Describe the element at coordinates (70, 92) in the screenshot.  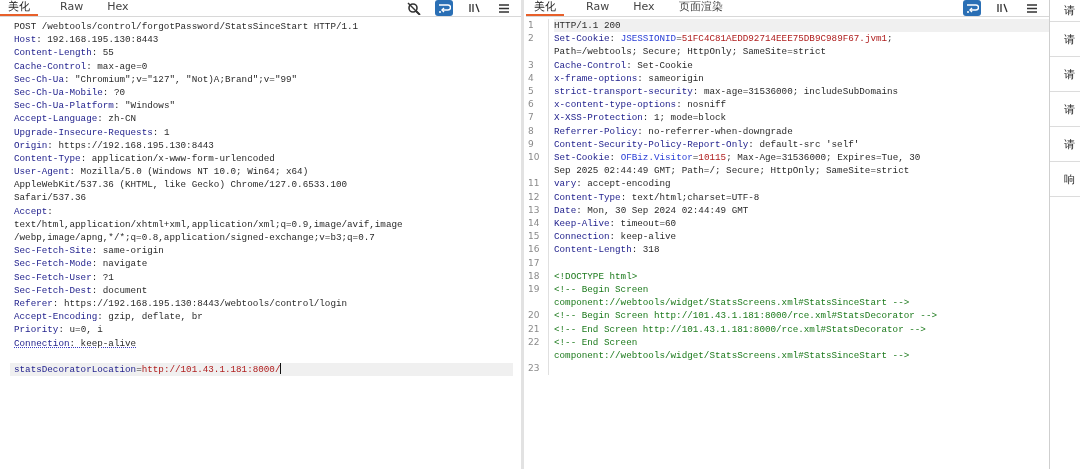
I see `code-line: Sec-Ch-Ua-Mobile: ?0` at that location.